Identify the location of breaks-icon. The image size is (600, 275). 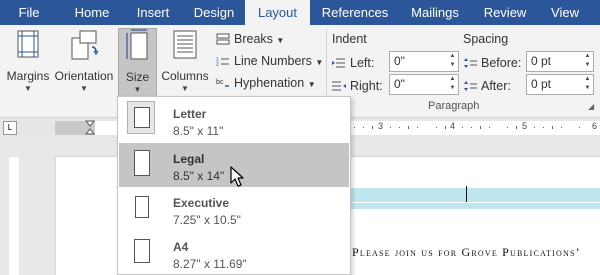
(223, 39).